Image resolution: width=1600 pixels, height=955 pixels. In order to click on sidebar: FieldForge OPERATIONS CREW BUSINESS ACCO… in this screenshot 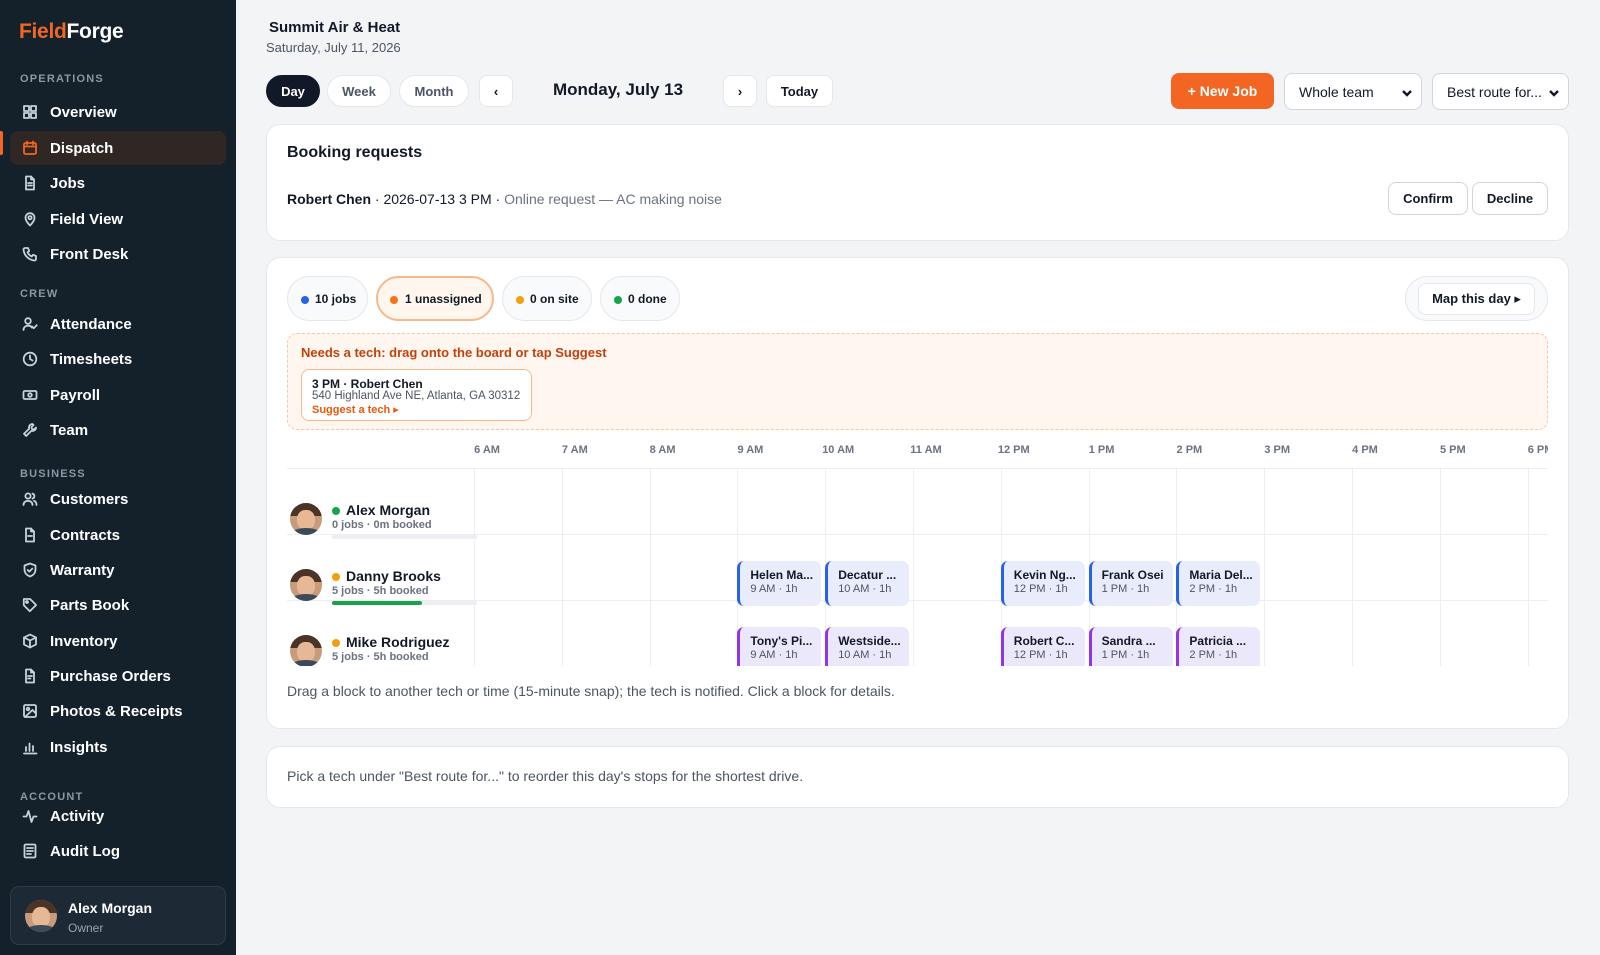, I will do `click(118, 477)`.